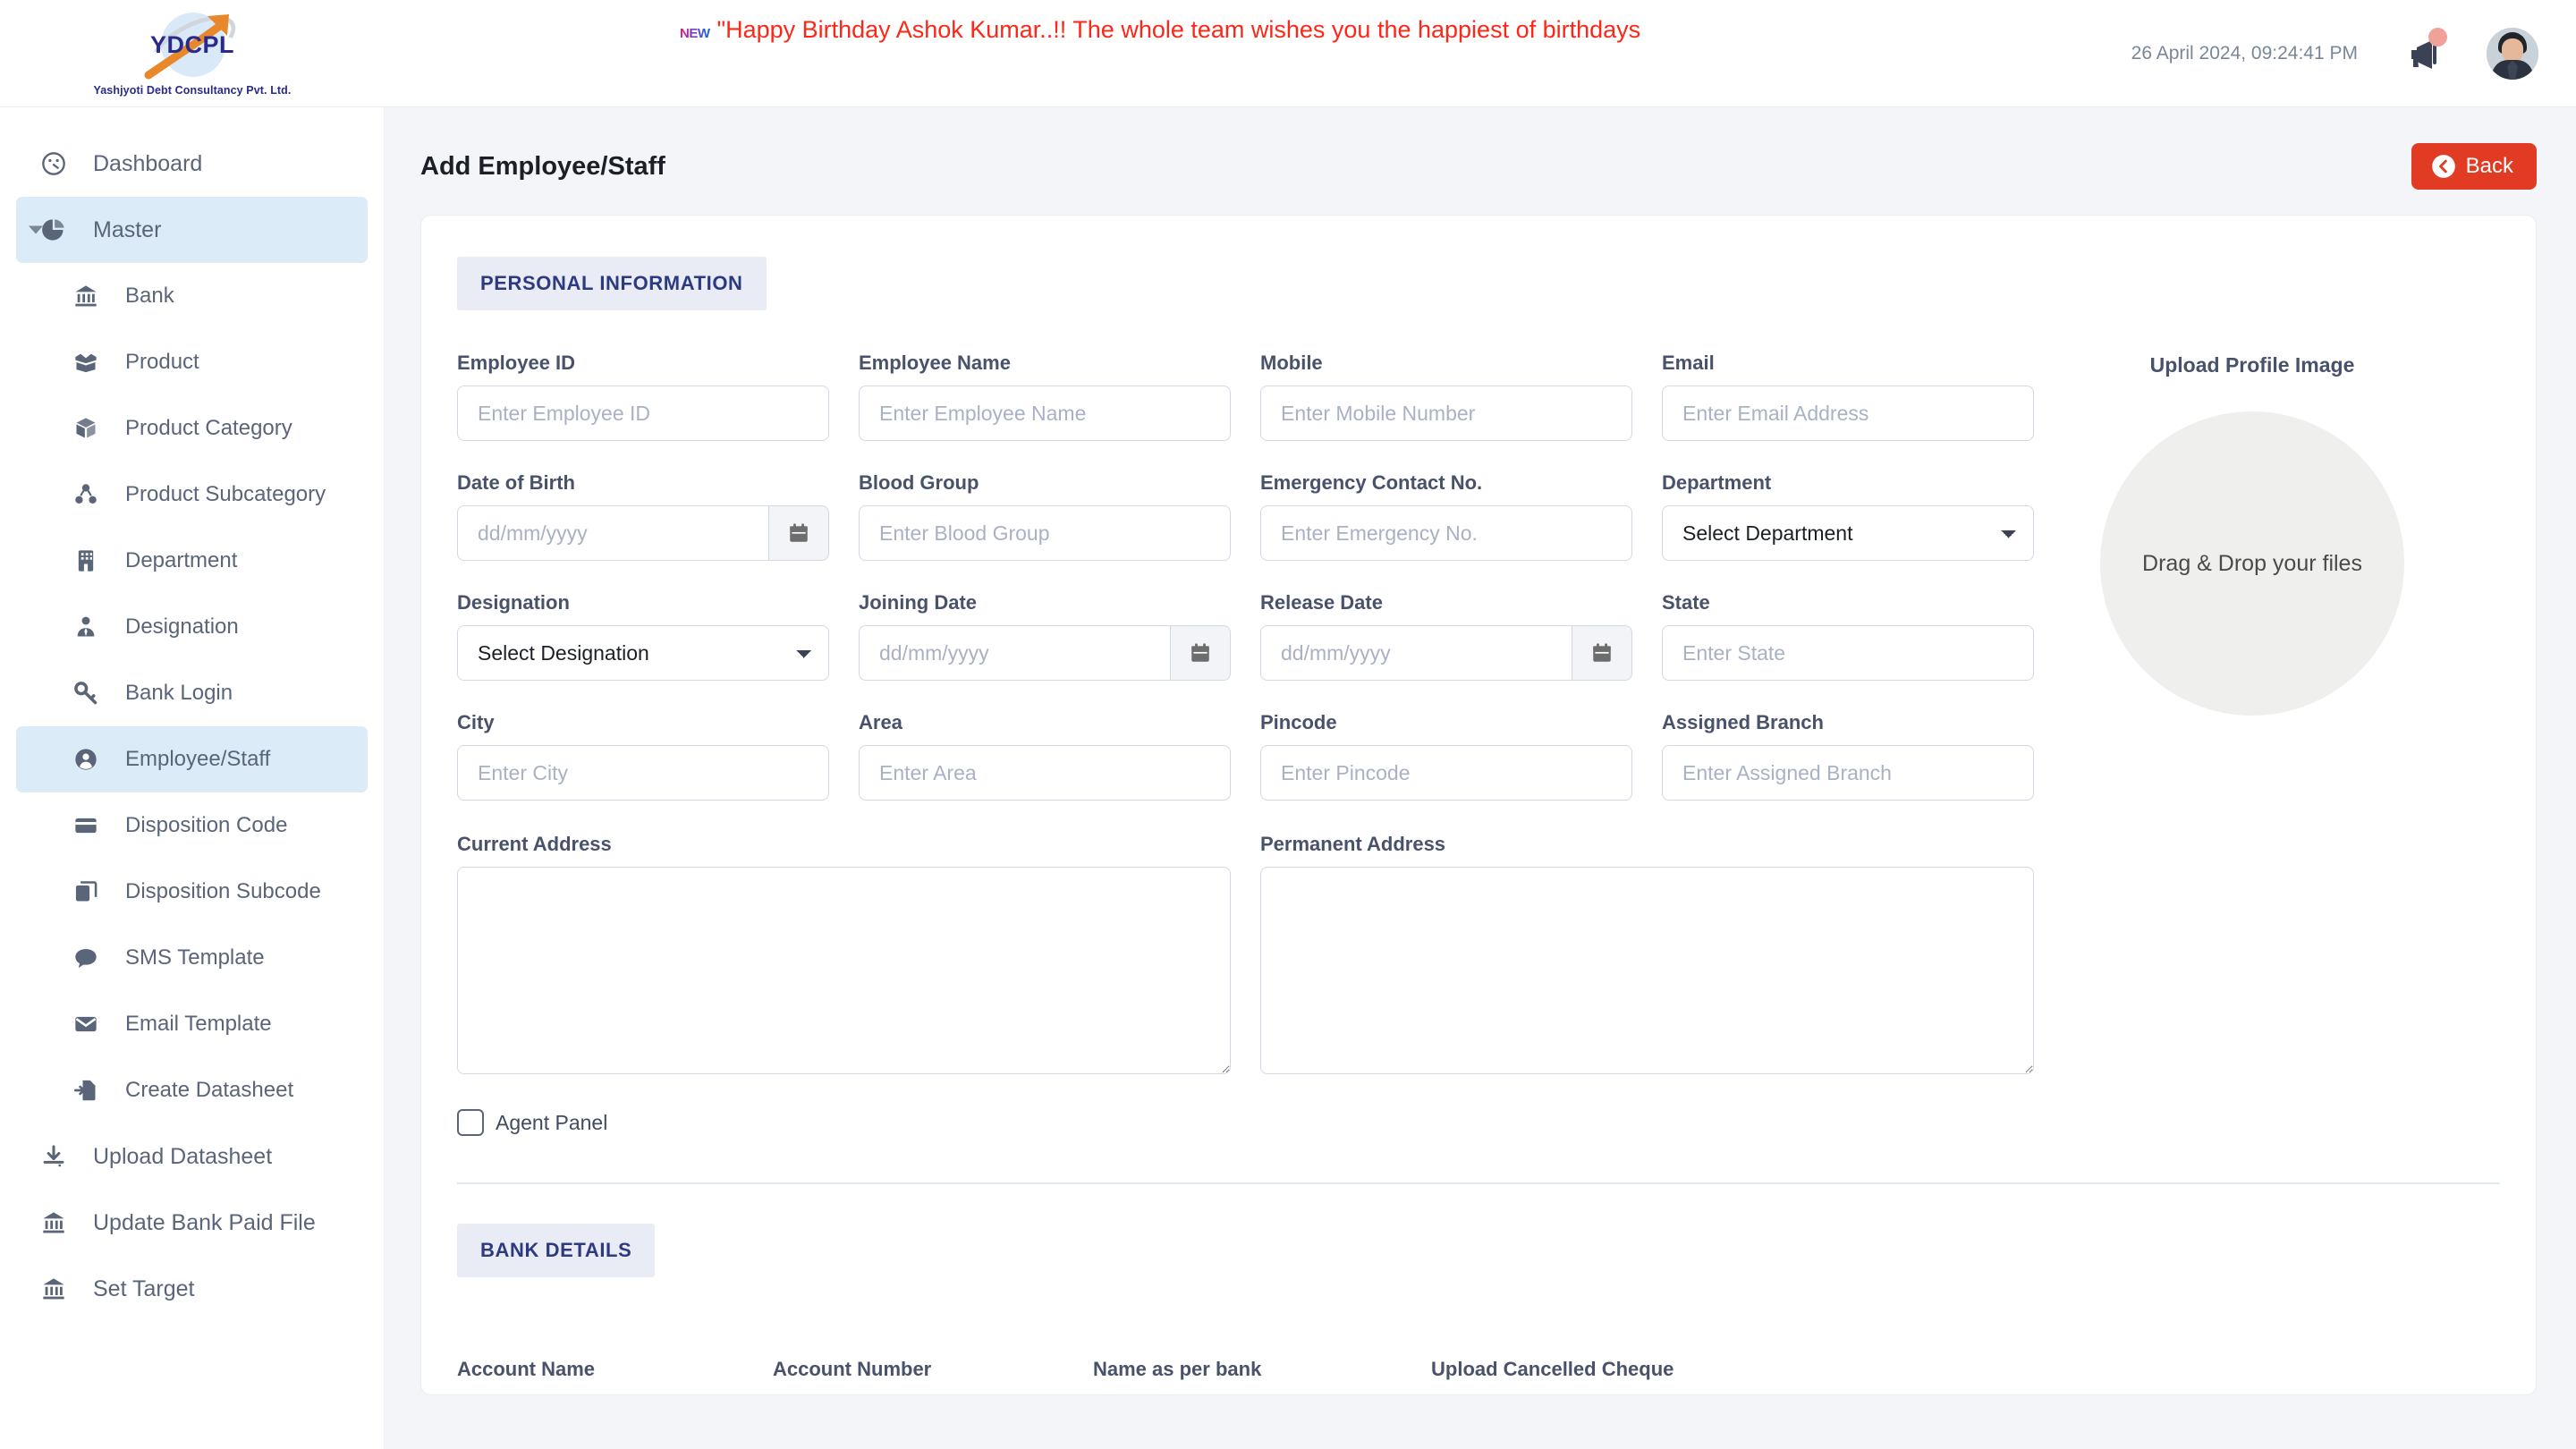  I want to click on sidebar-item-label: Product, so click(162, 362).